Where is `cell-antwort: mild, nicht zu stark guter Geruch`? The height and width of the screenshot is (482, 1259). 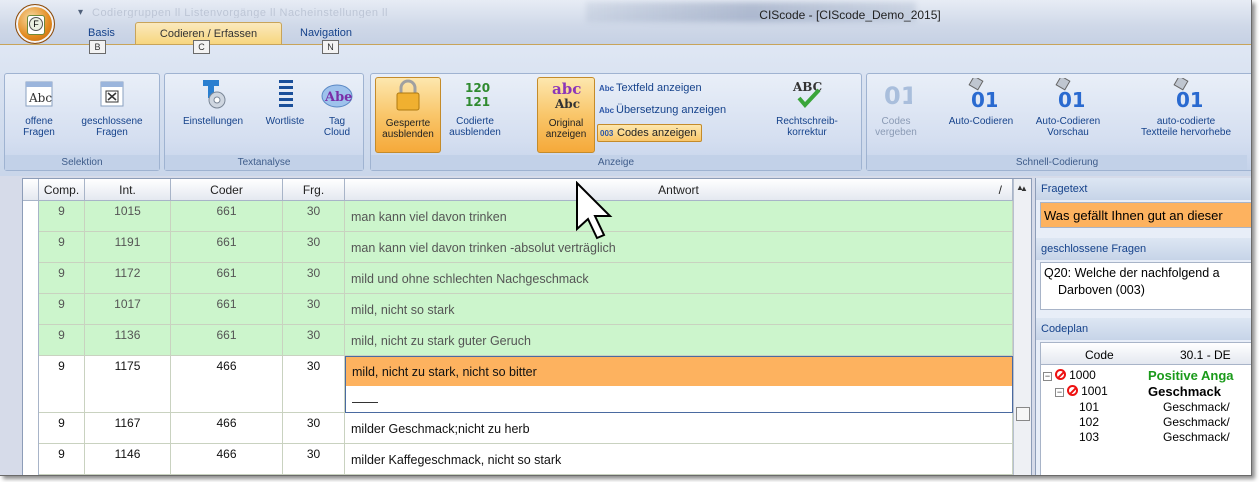 cell-antwort: mild, nicht zu stark guter Geruch is located at coordinates (679, 340).